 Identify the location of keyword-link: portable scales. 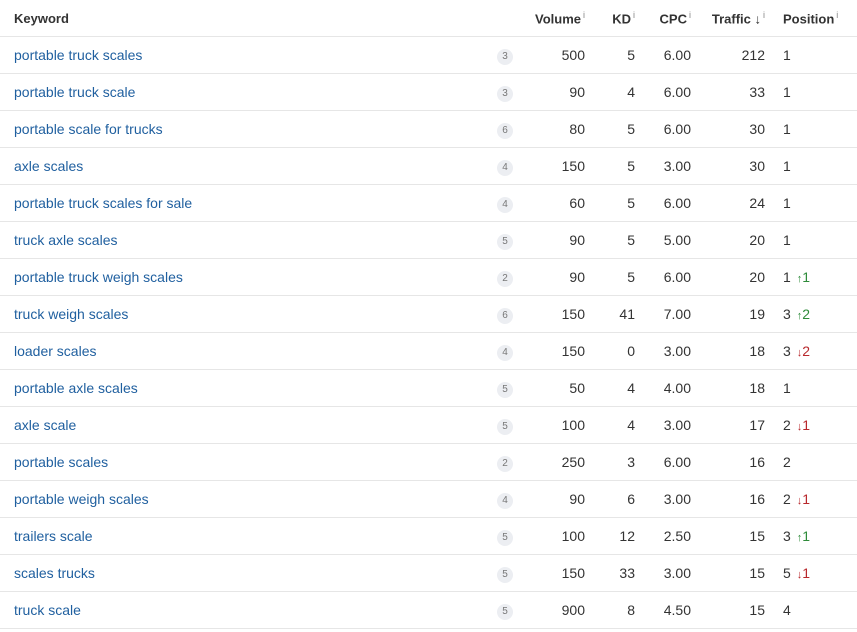
(61, 462).